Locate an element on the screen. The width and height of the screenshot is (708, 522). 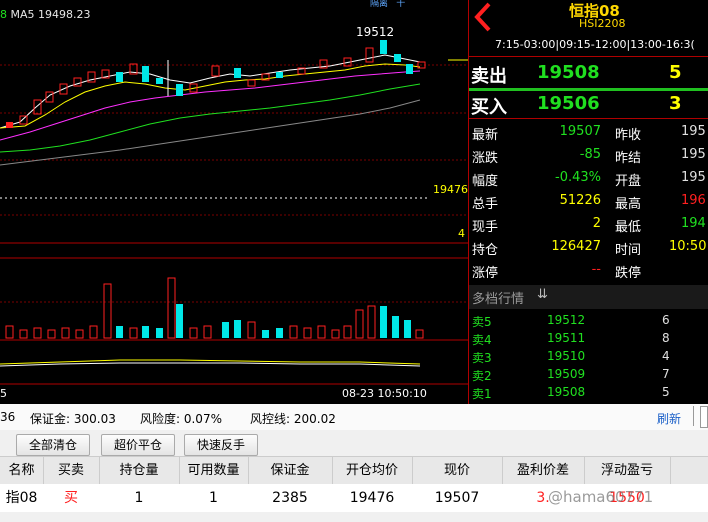
account-prefix-value: 36 is located at coordinates (8, 417).